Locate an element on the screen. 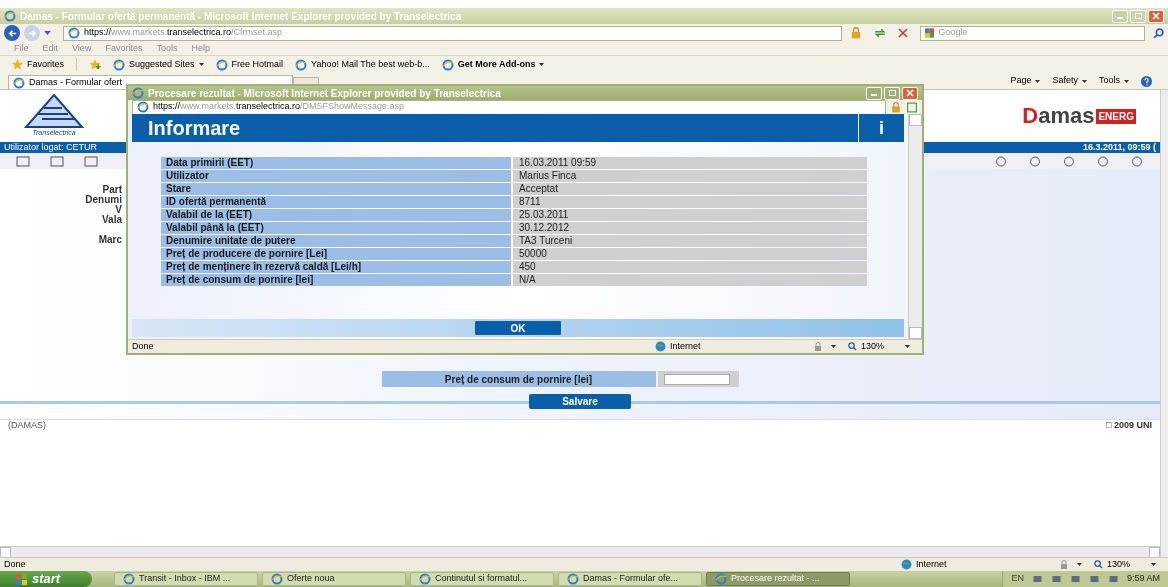  star-icon is located at coordinates (17, 64).